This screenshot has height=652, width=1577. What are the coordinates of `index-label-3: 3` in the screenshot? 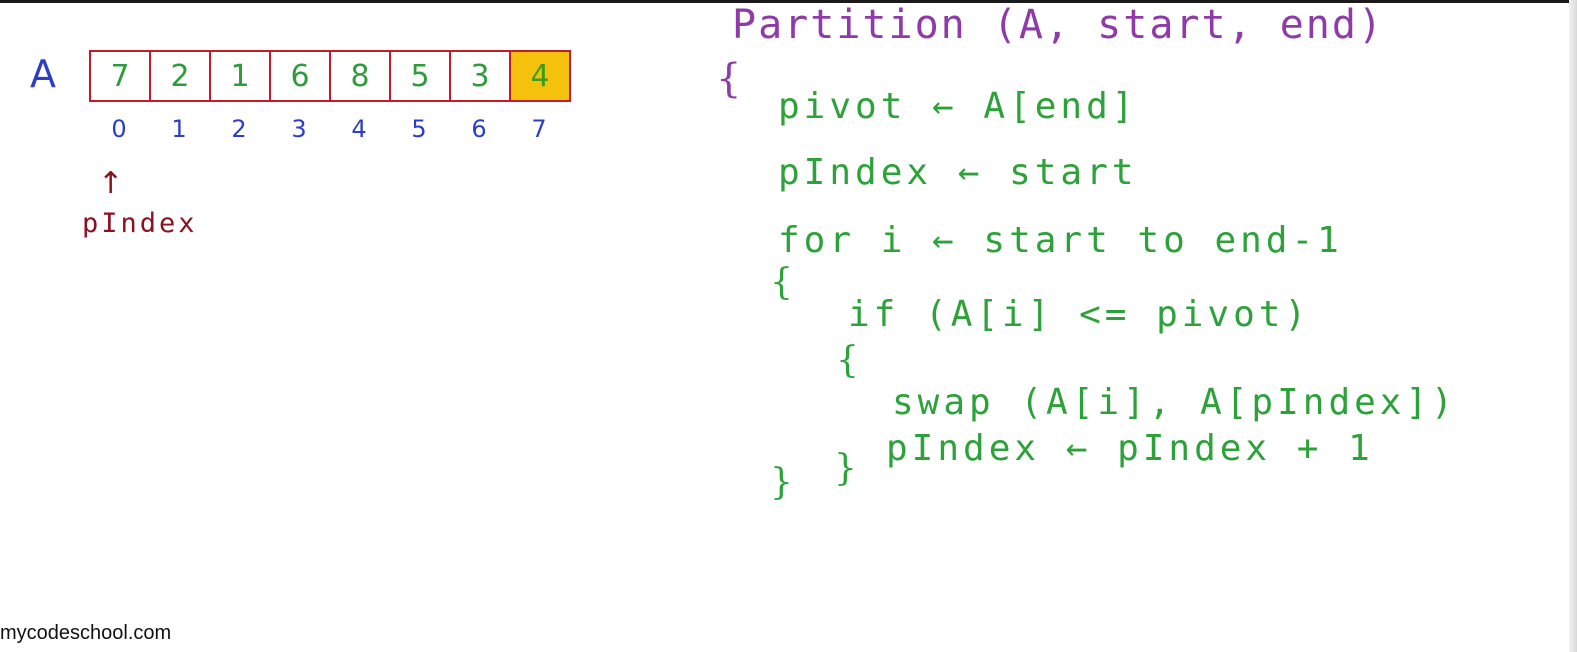 It's located at (299, 129).